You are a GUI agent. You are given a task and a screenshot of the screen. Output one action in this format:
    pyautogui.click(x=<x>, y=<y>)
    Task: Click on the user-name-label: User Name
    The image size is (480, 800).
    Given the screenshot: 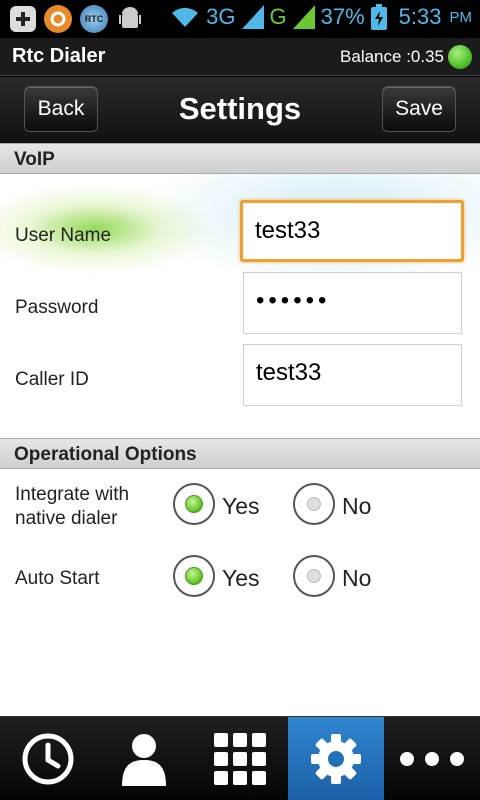 What is the action you would take?
    pyautogui.click(x=63, y=235)
    